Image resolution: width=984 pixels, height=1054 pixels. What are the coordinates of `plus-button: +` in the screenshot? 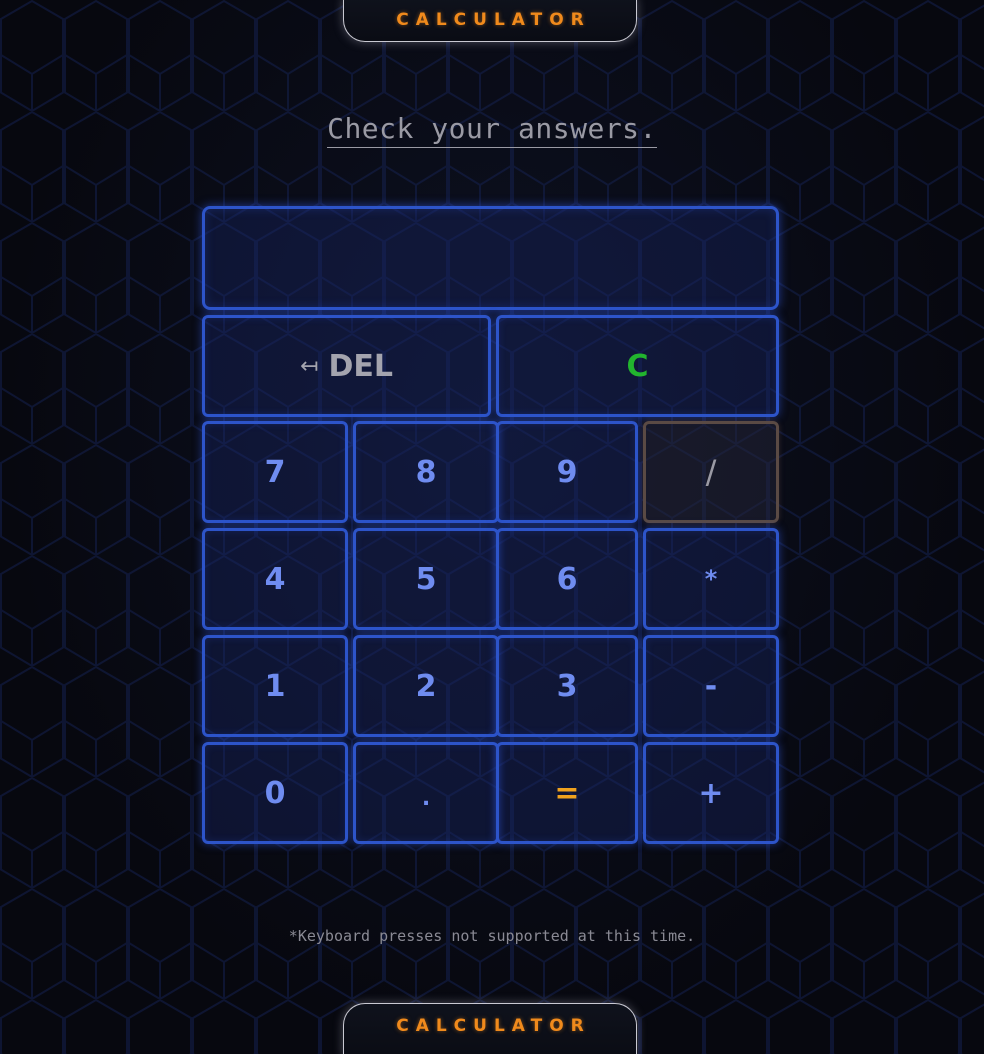 It's located at (711, 793).